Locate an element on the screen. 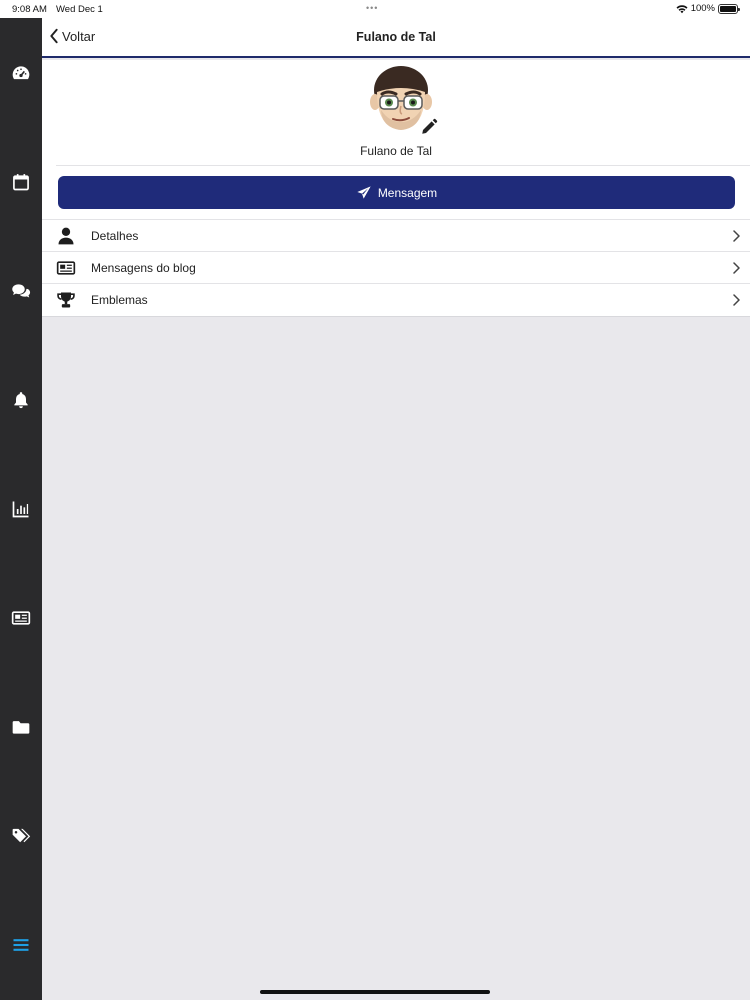  navbar: Voltar Fulano de Tal is located at coordinates (396, 38).